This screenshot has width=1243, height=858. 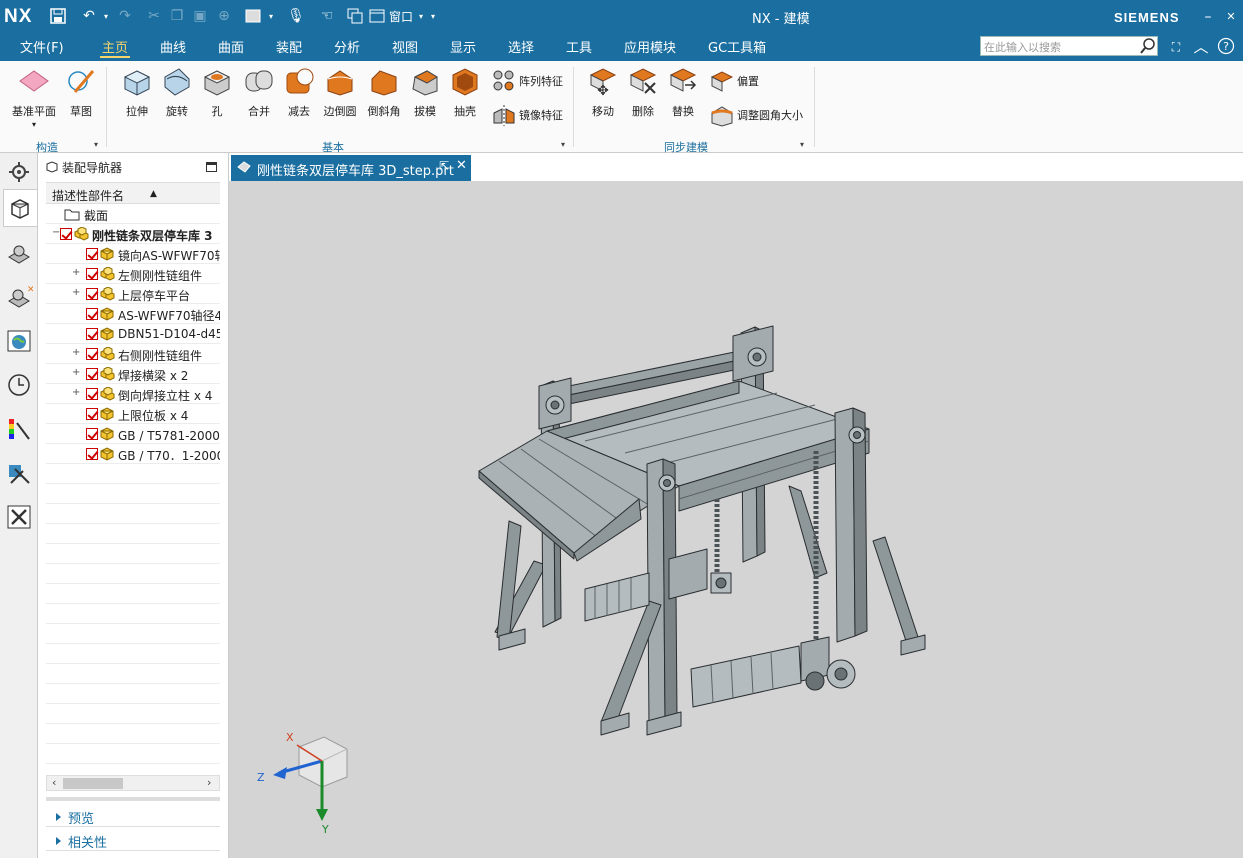 What do you see at coordinates (133, 294) in the screenshot?
I see `tree-row: + 上层停车平台` at bounding box center [133, 294].